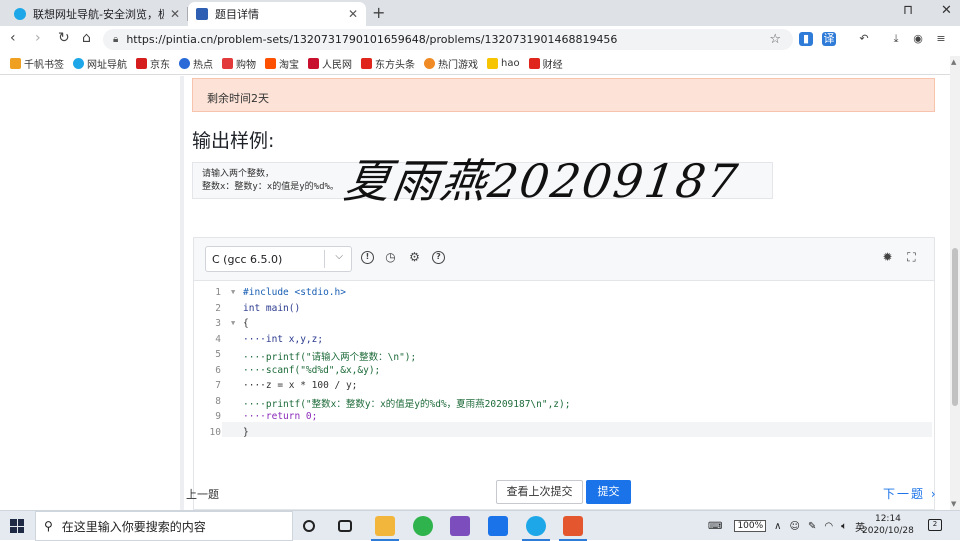  I want to click on handwritten-signature: 夏雨燕20209187, so click(541, 181).